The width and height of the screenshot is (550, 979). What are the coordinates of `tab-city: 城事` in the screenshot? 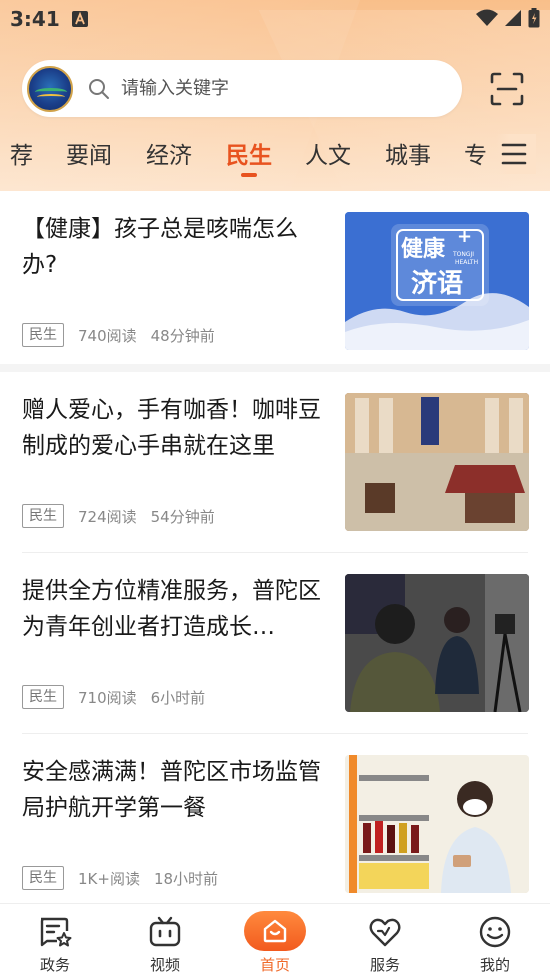 It's located at (408, 153).